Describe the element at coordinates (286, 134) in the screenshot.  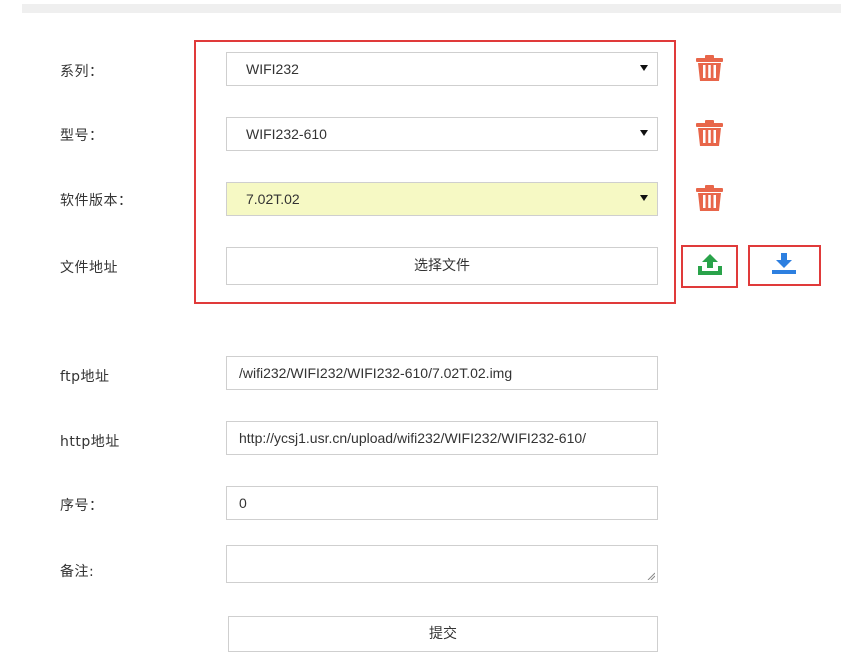
I see `model-value: WIFI232-610` at that location.